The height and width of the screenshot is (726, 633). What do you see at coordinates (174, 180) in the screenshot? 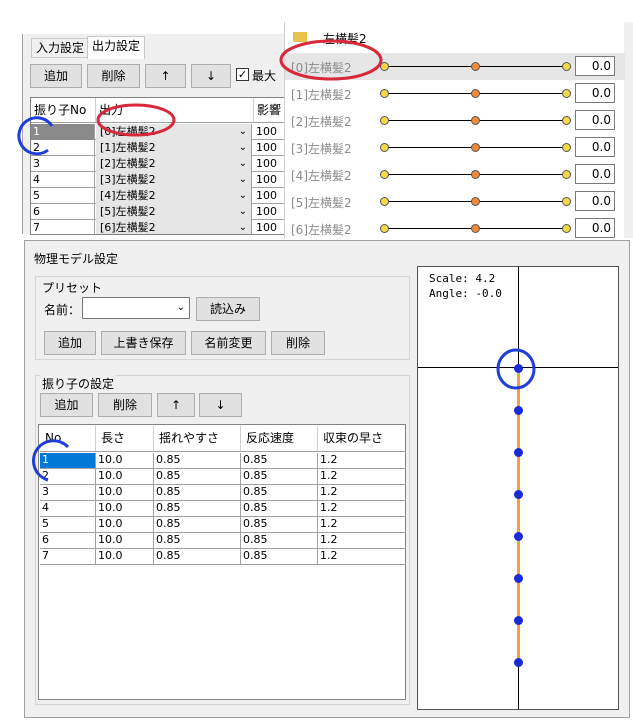
I see `output-select-cell: [3]左横髪2 ⌄` at bounding box center [174, 180].